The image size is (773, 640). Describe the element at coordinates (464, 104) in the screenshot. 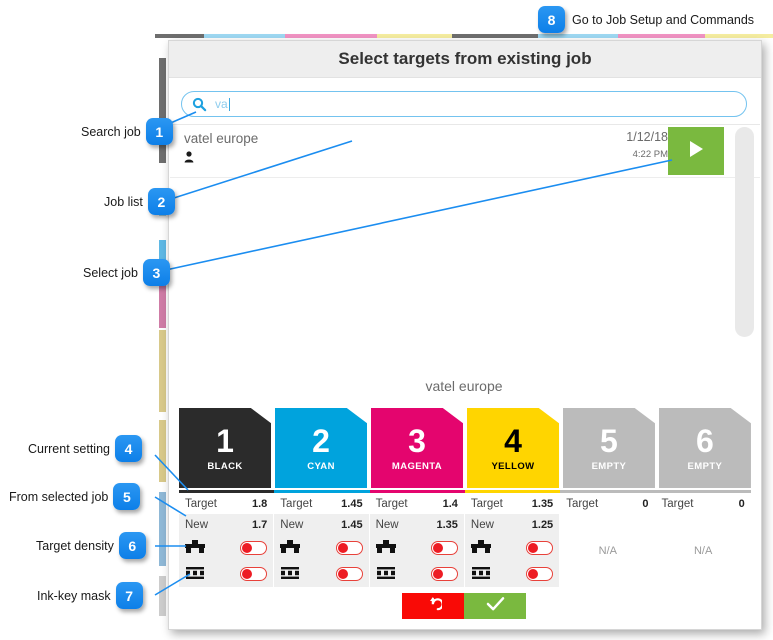

I see `search-input: va` at that location.